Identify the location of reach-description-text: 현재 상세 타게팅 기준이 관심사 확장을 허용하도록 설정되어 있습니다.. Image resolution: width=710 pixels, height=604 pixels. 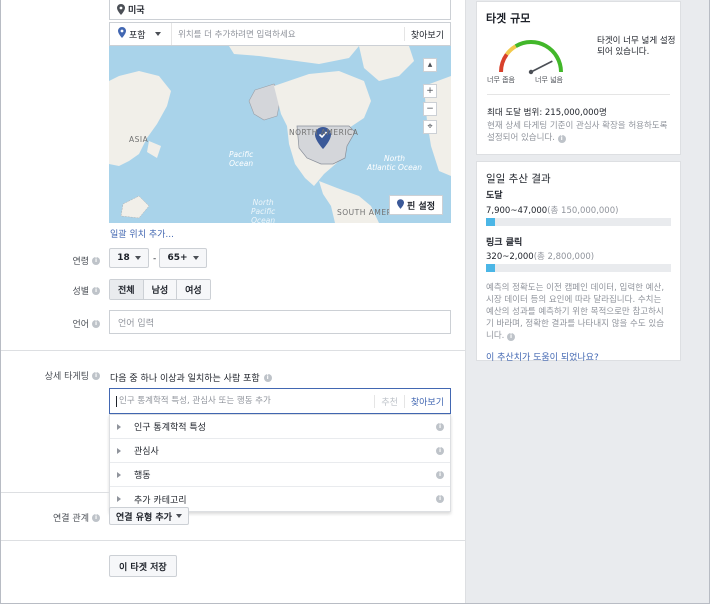
(577, 132).